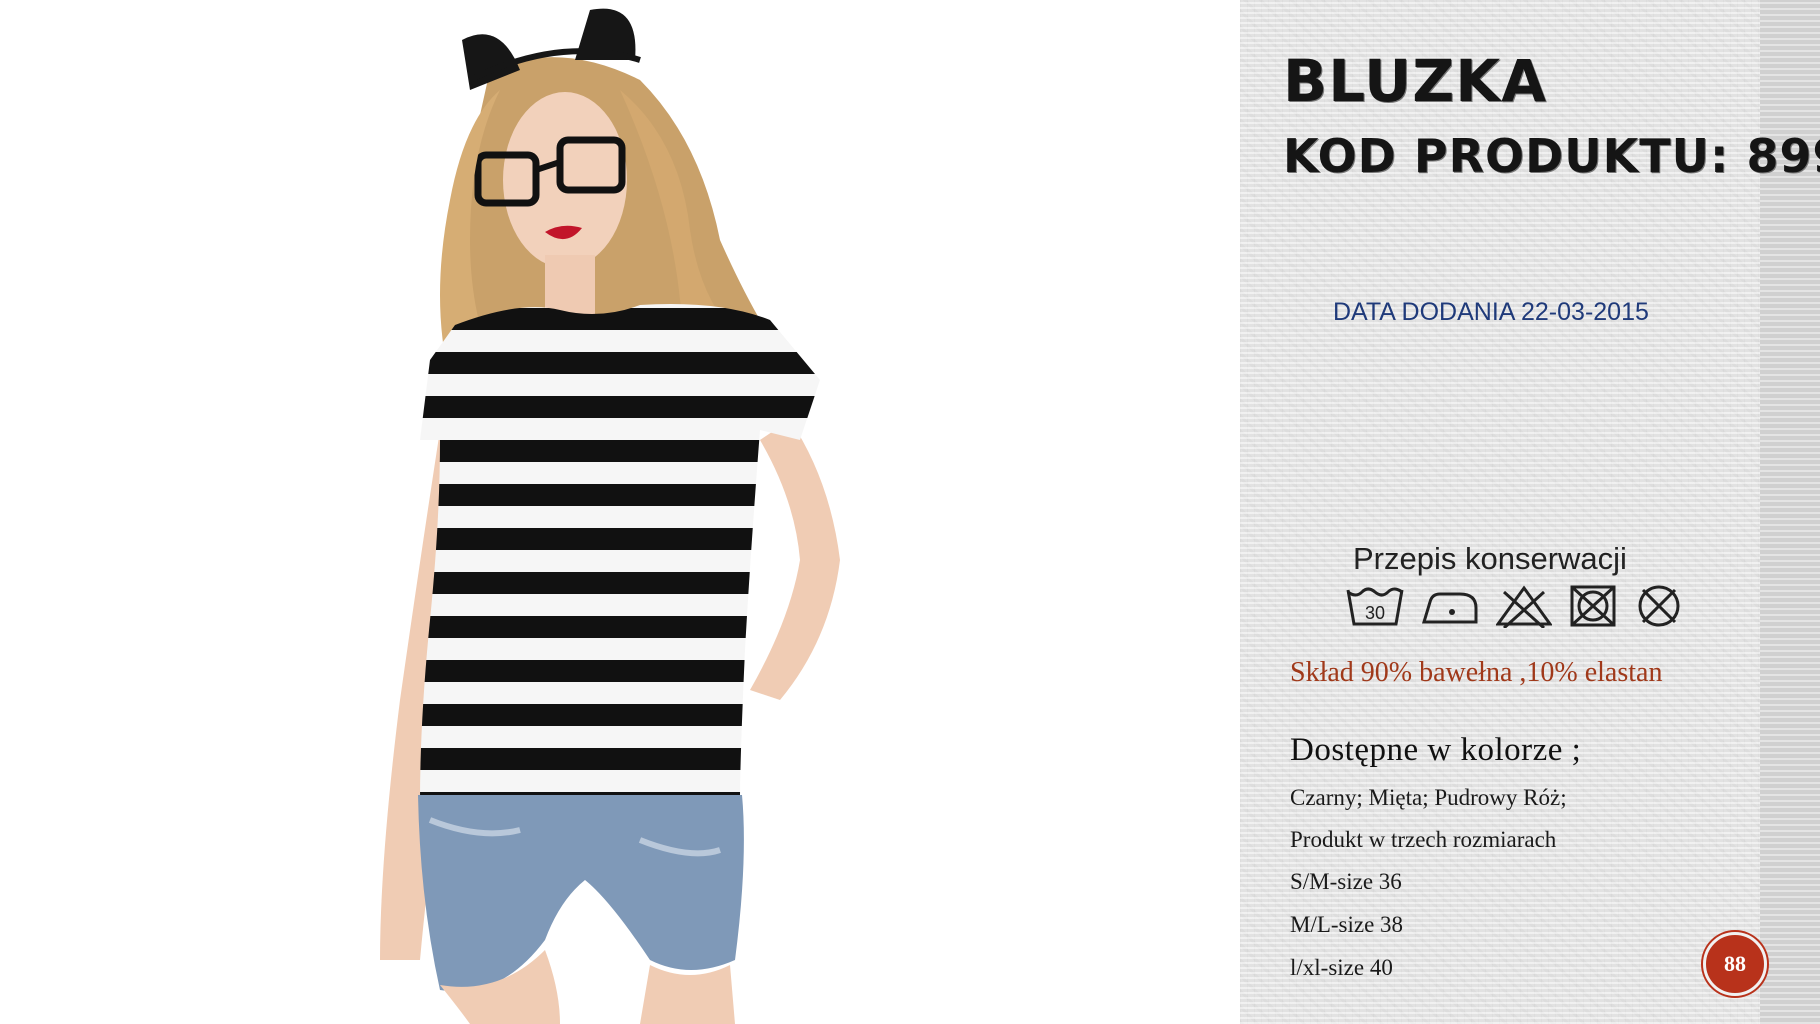  What do you see at coordinates (1735, 964) in the screenshot?
I see `page-number-badge: 88` at bounding box center [1735, 964].